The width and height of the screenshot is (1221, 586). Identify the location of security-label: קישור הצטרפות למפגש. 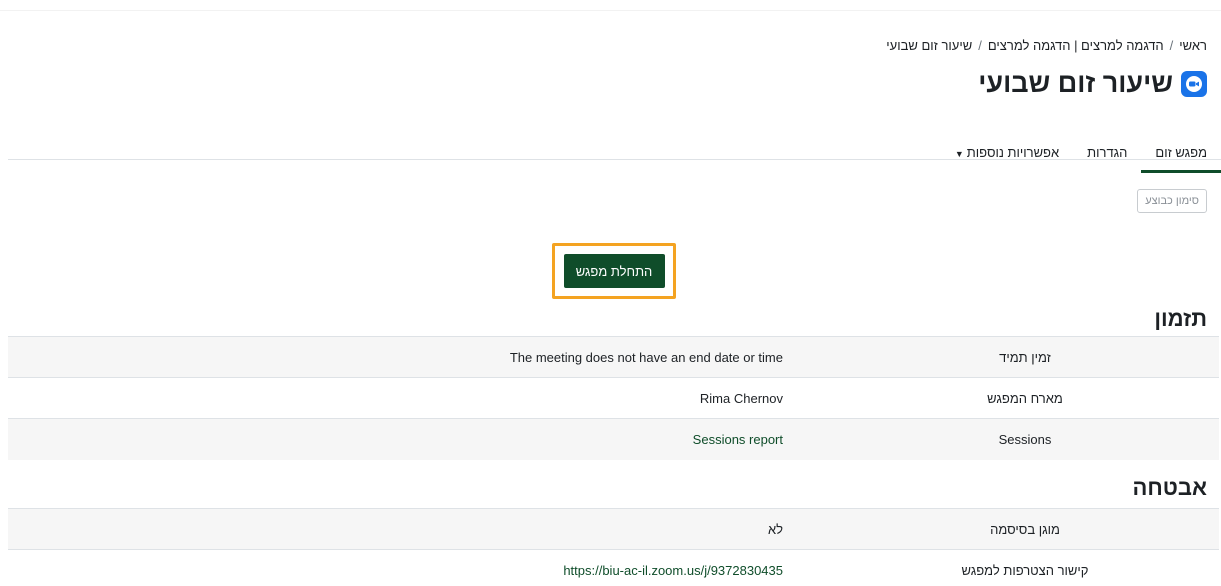
(1077, 567).